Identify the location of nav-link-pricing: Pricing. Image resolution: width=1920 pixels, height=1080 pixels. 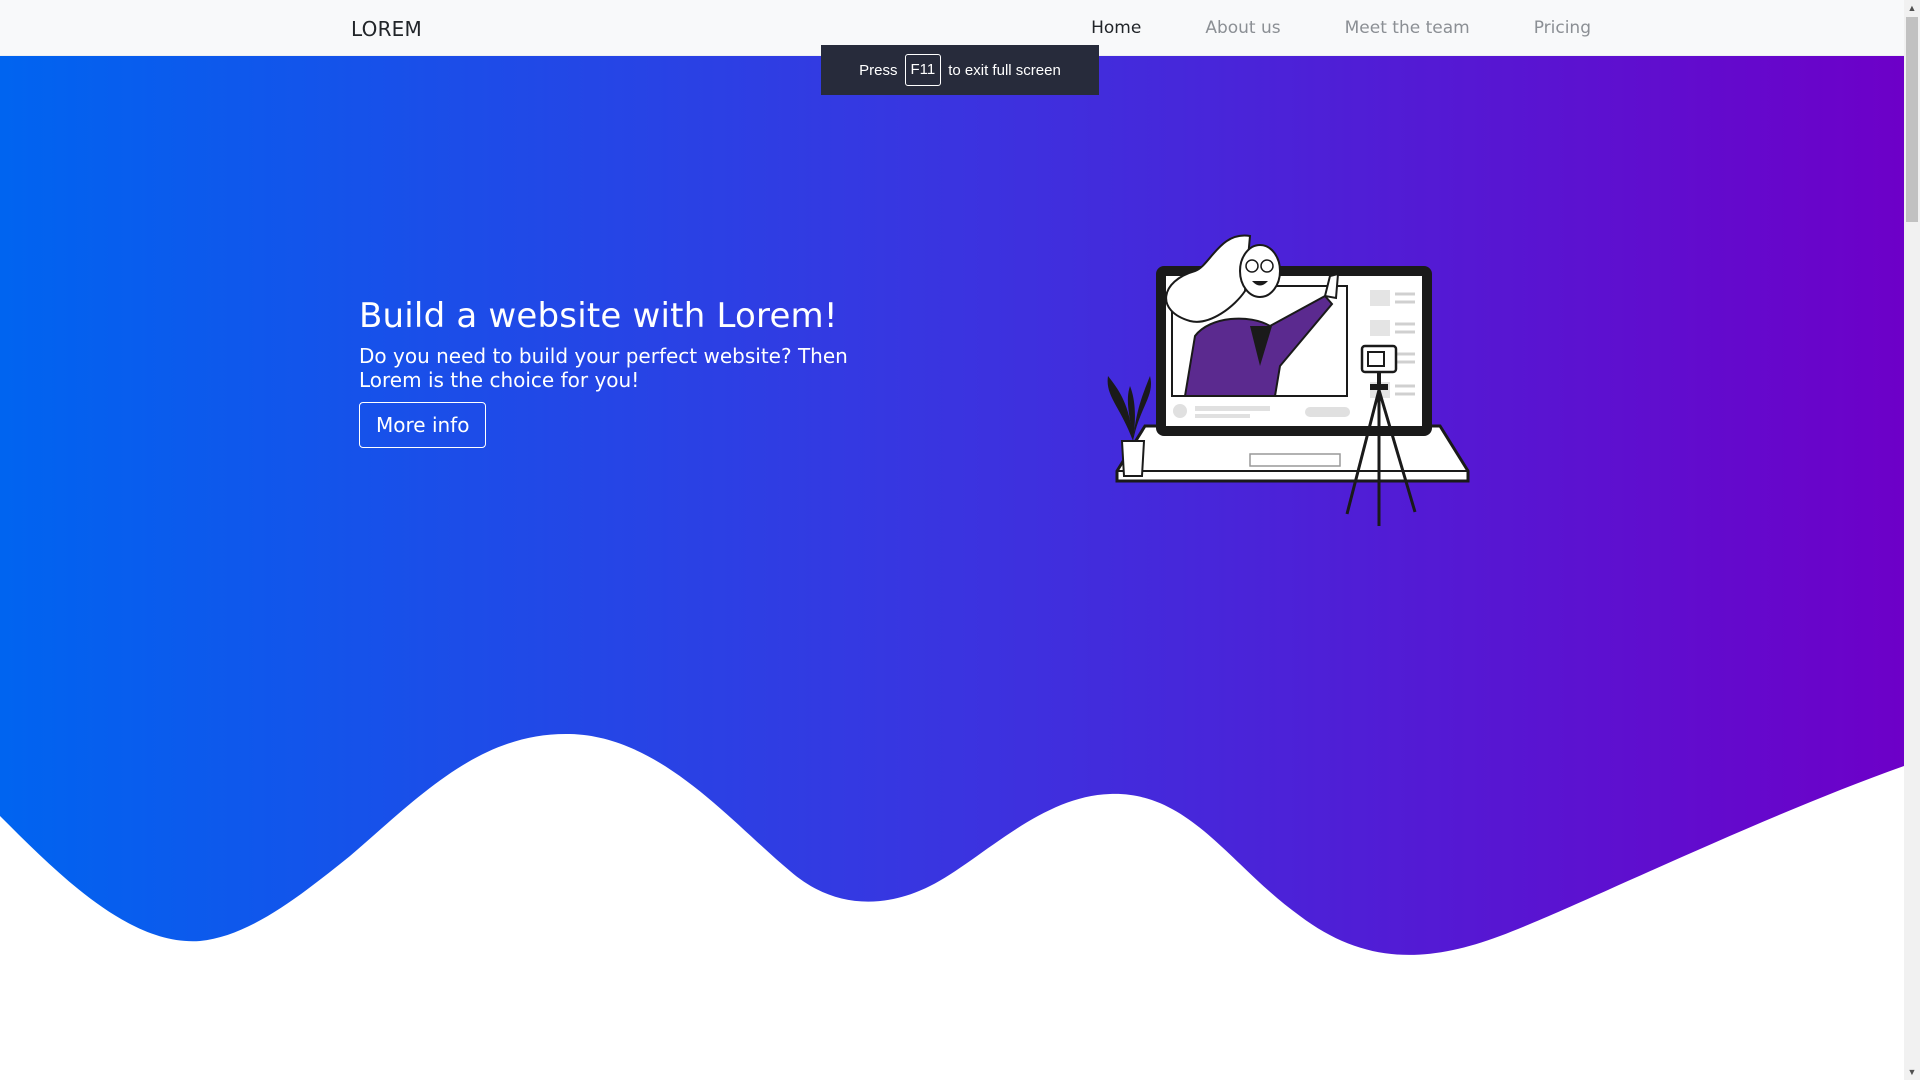
(1546, 28).